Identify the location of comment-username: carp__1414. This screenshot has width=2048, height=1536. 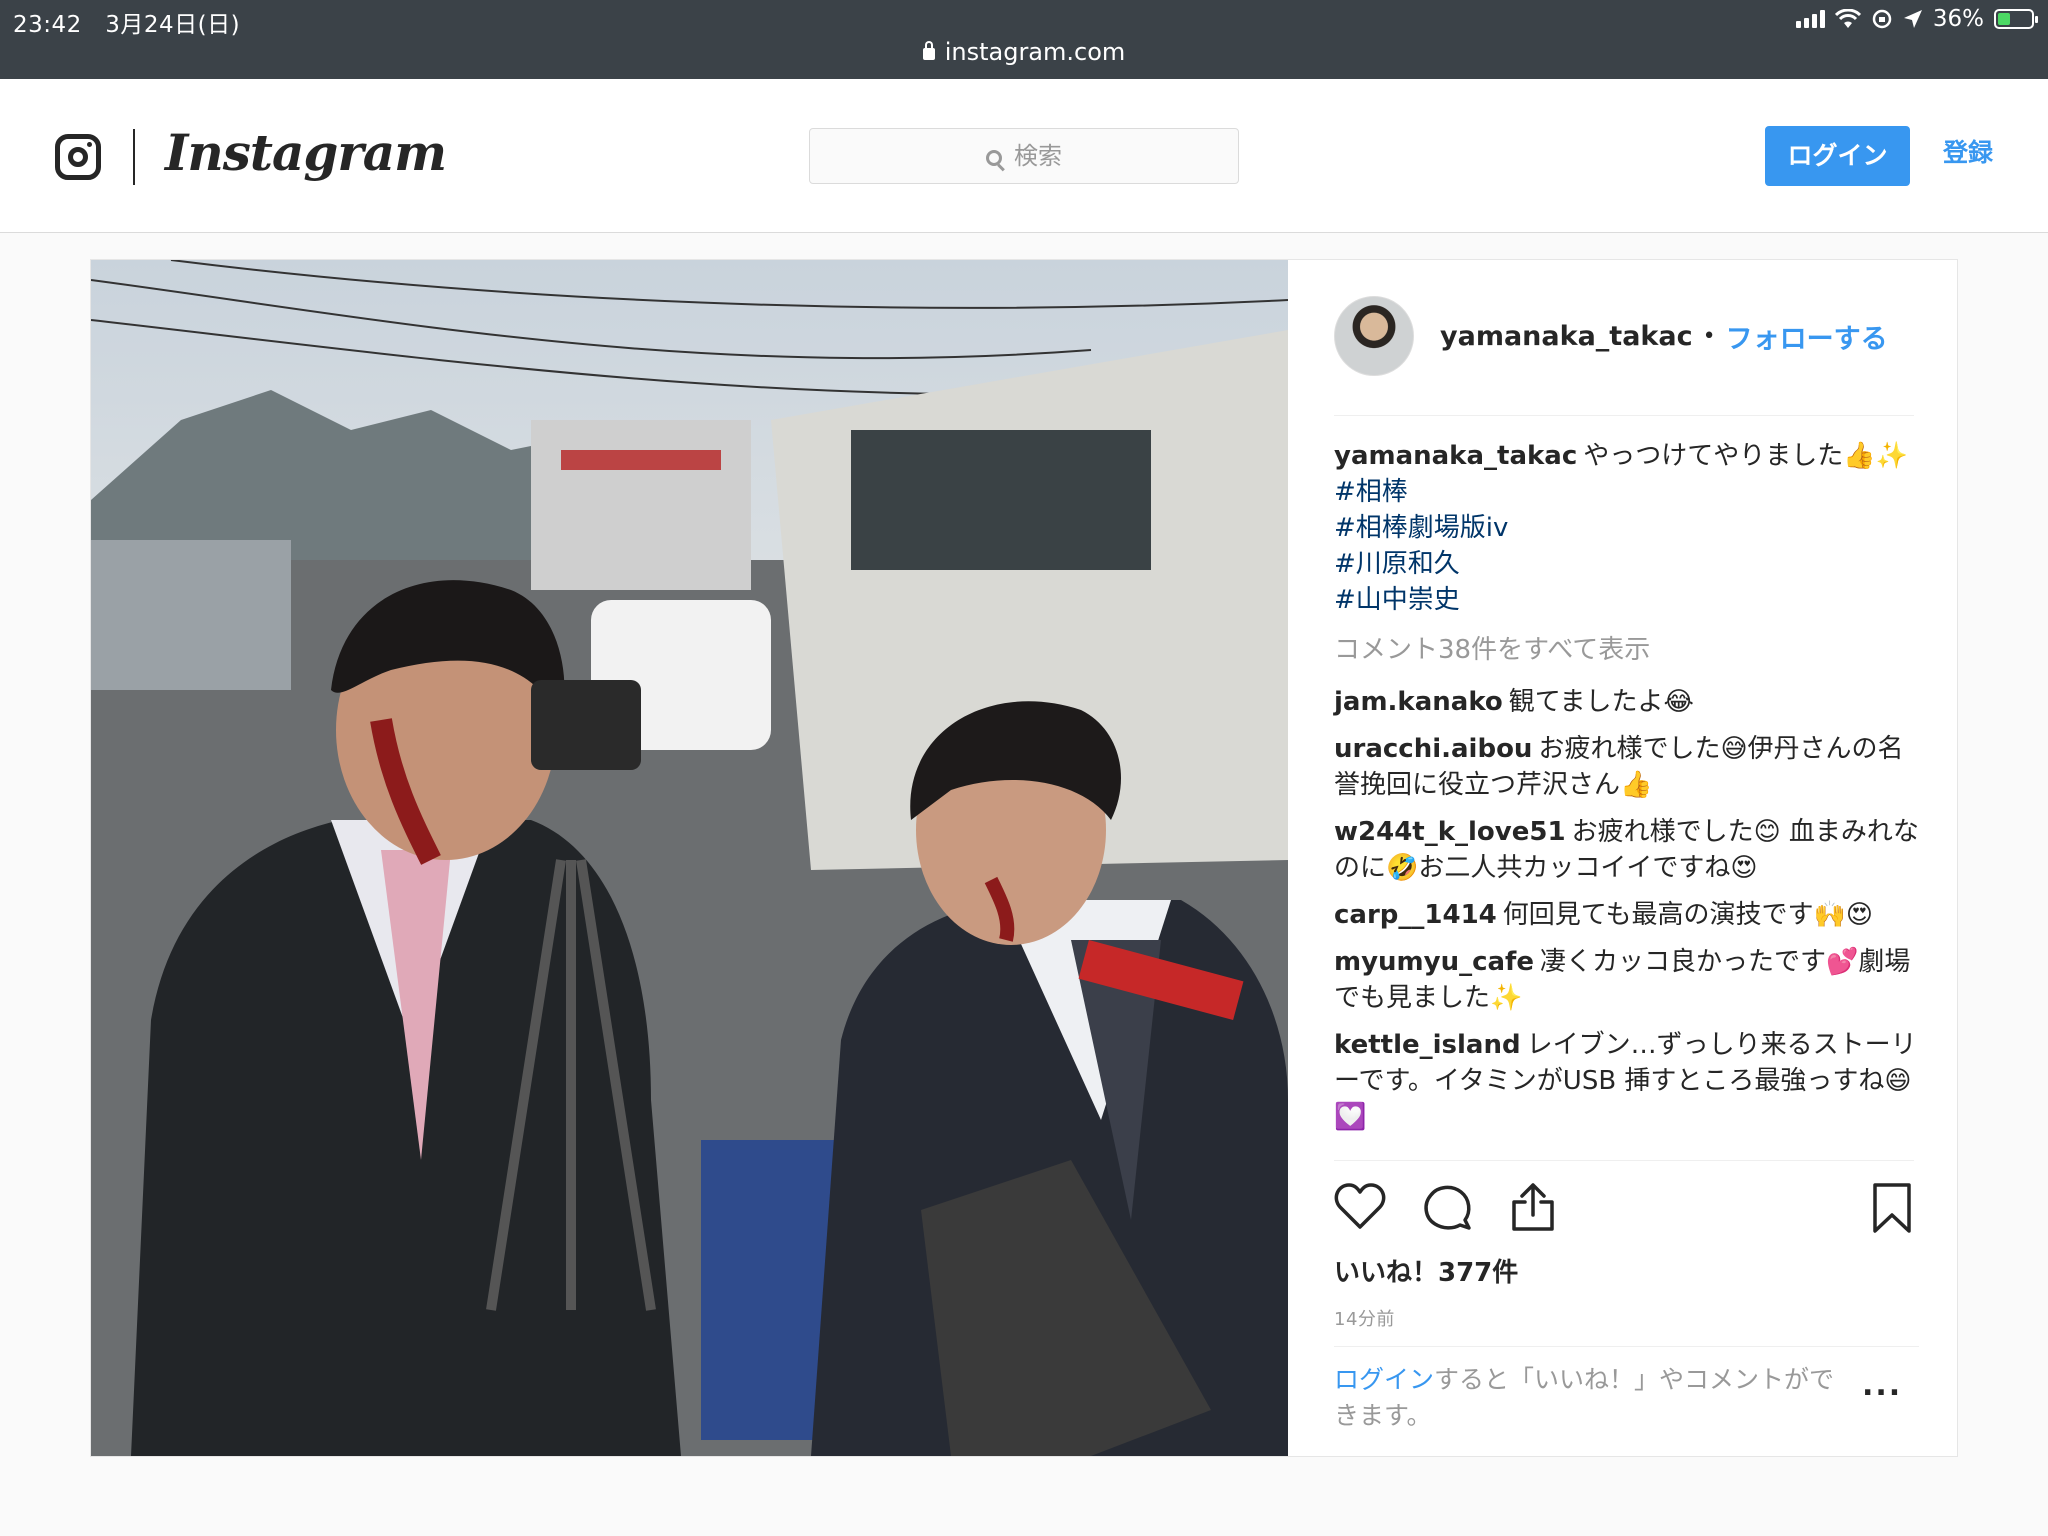
(1415, 915).